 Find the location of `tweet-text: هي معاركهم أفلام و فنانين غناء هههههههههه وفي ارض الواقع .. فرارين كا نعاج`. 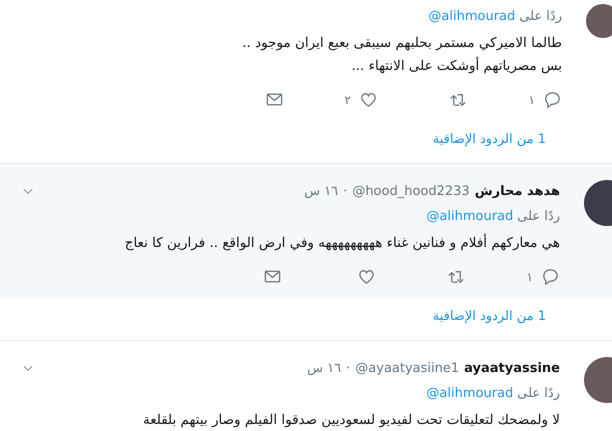

tweet-text: هي معاركهم أفلام و فنانين غناء هههههههههه وفي ارض الواقع .. فرارين كا نعاج is located at coordinates (342, 242).